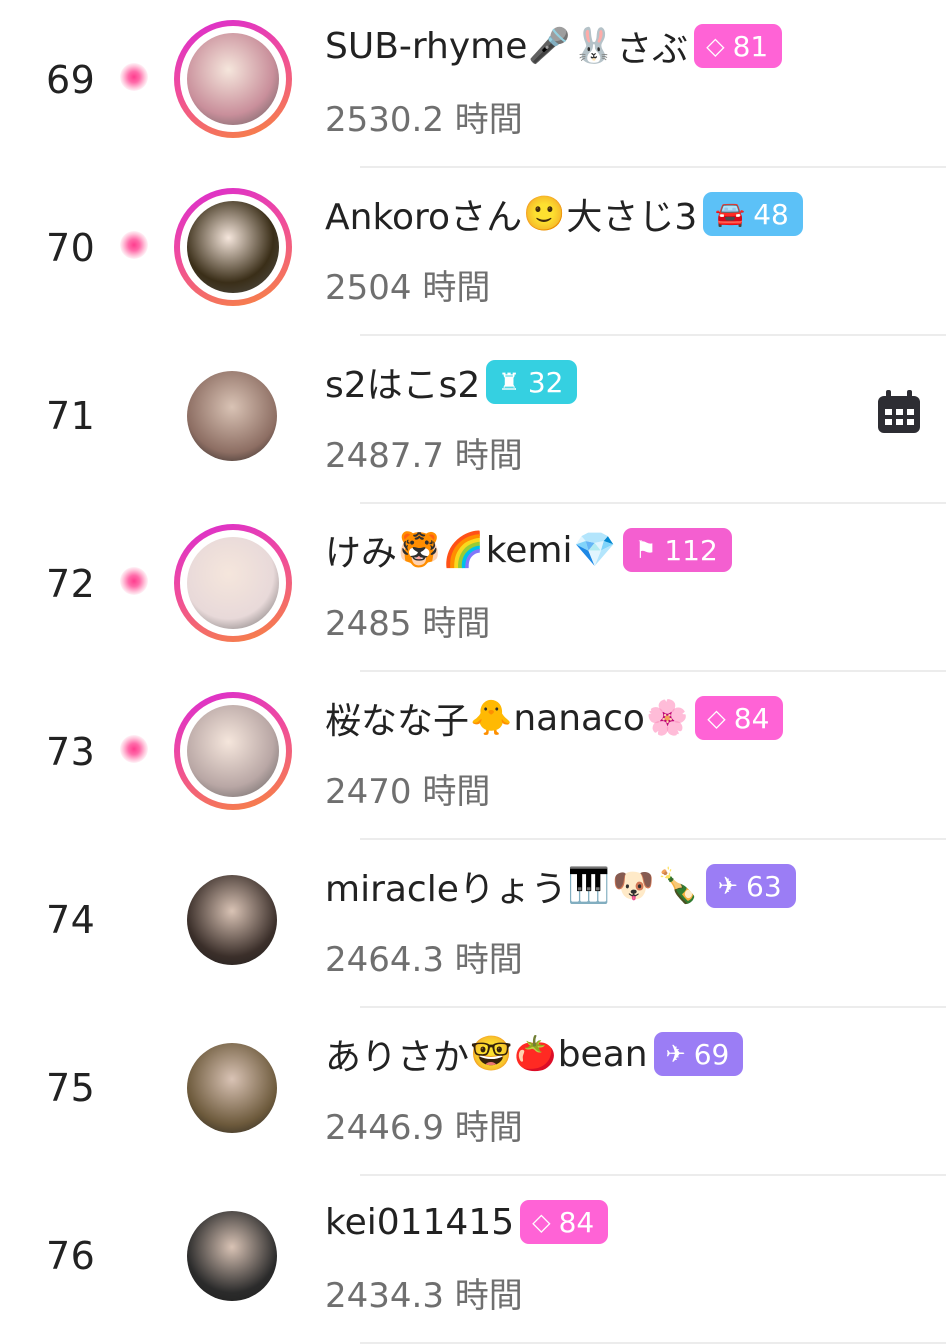 The width and height of the screenshot is (946, 1344). What do you see at coordinates (764, 886) in the screenshot?
I see `badge-level: 63` at bounding box center [764, 886].